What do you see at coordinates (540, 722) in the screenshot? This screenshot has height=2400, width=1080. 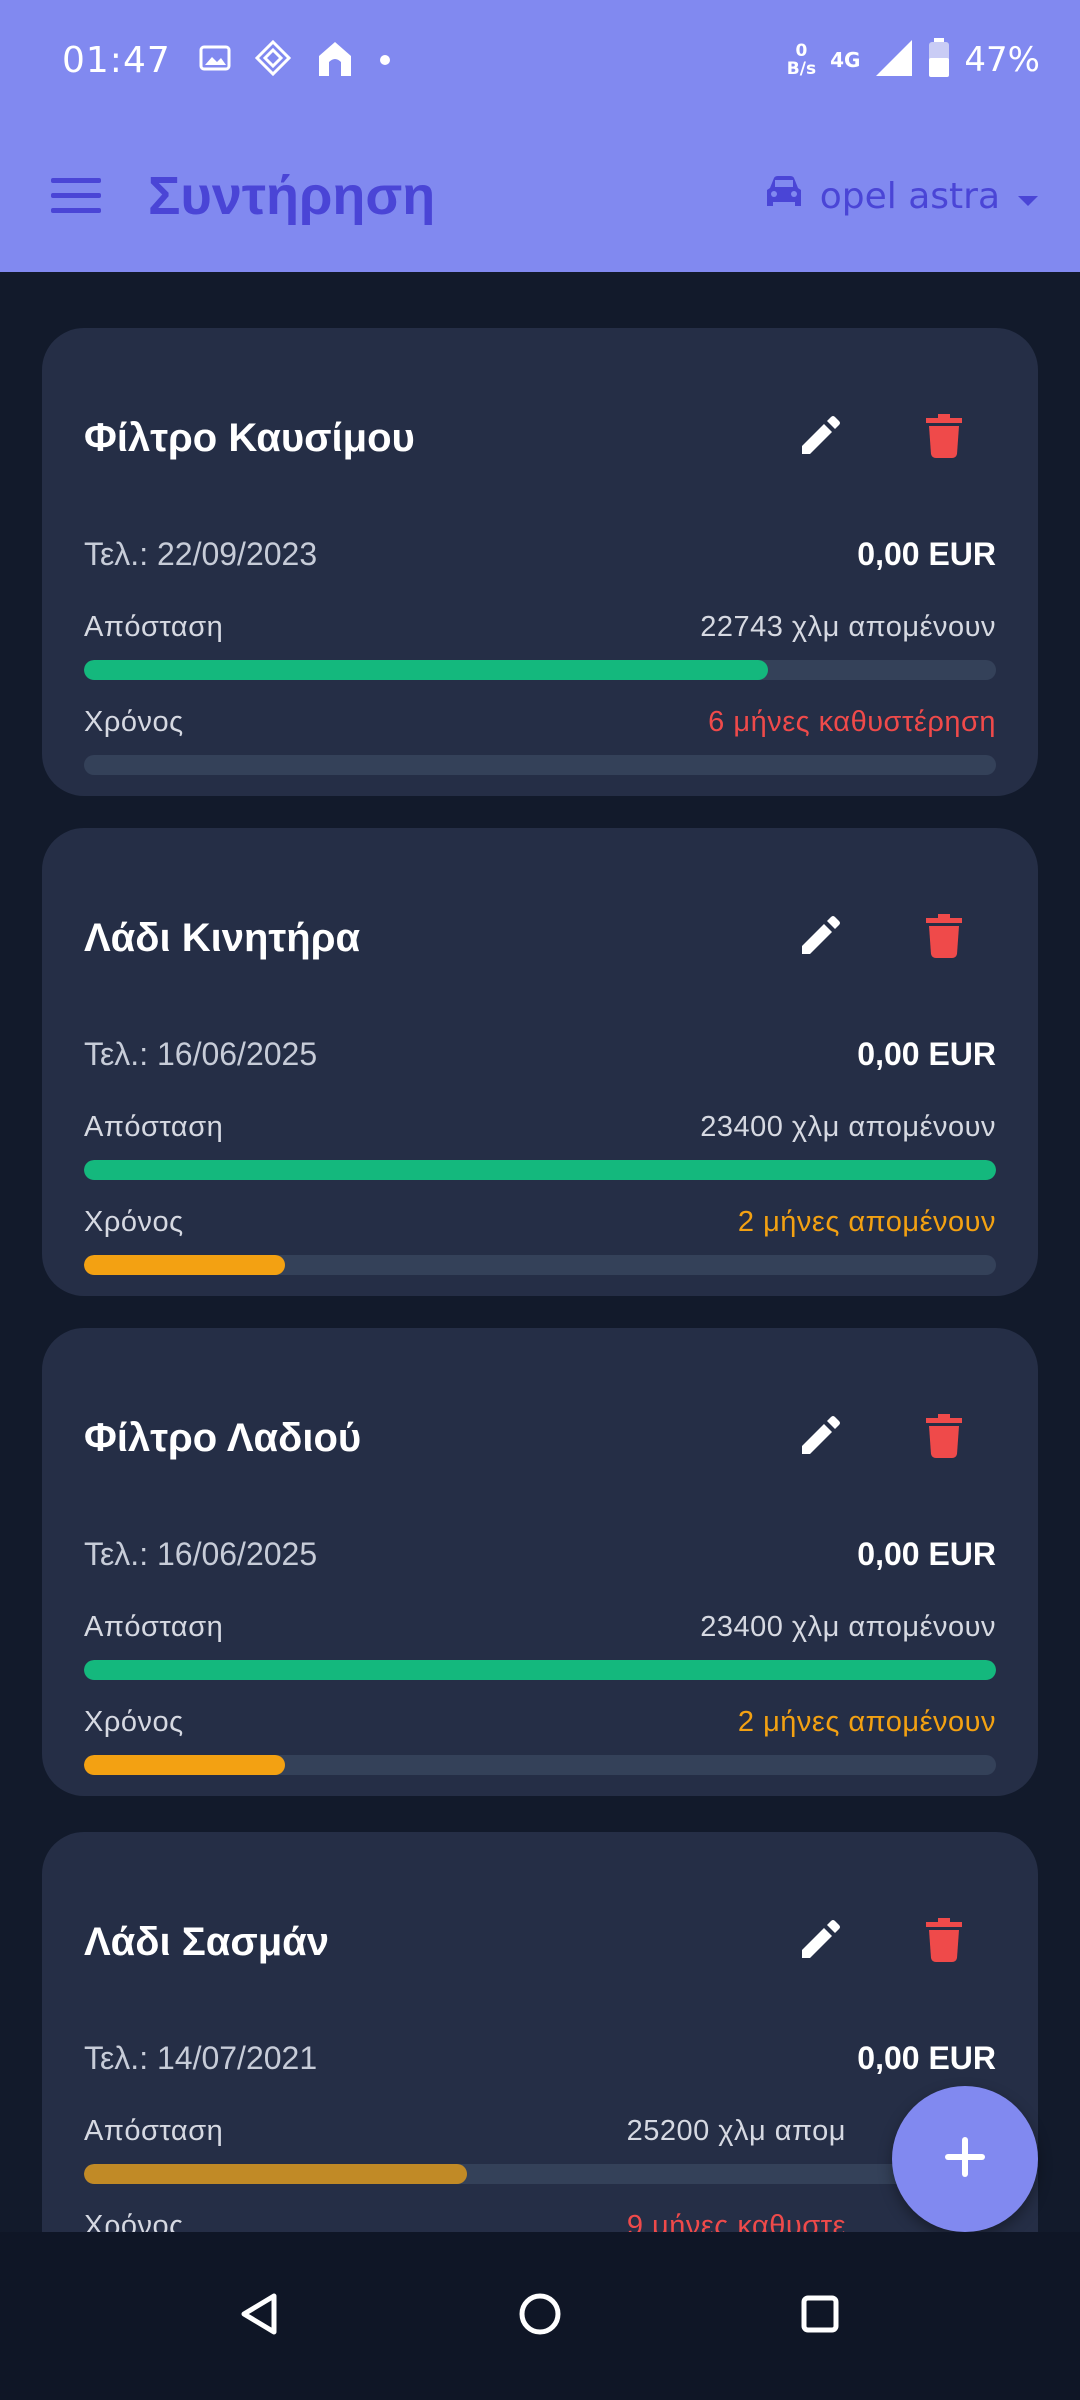 I see `time-row: Χρόνος 6 μήνες καθυστέρηση` at bounding box center [540, 722].